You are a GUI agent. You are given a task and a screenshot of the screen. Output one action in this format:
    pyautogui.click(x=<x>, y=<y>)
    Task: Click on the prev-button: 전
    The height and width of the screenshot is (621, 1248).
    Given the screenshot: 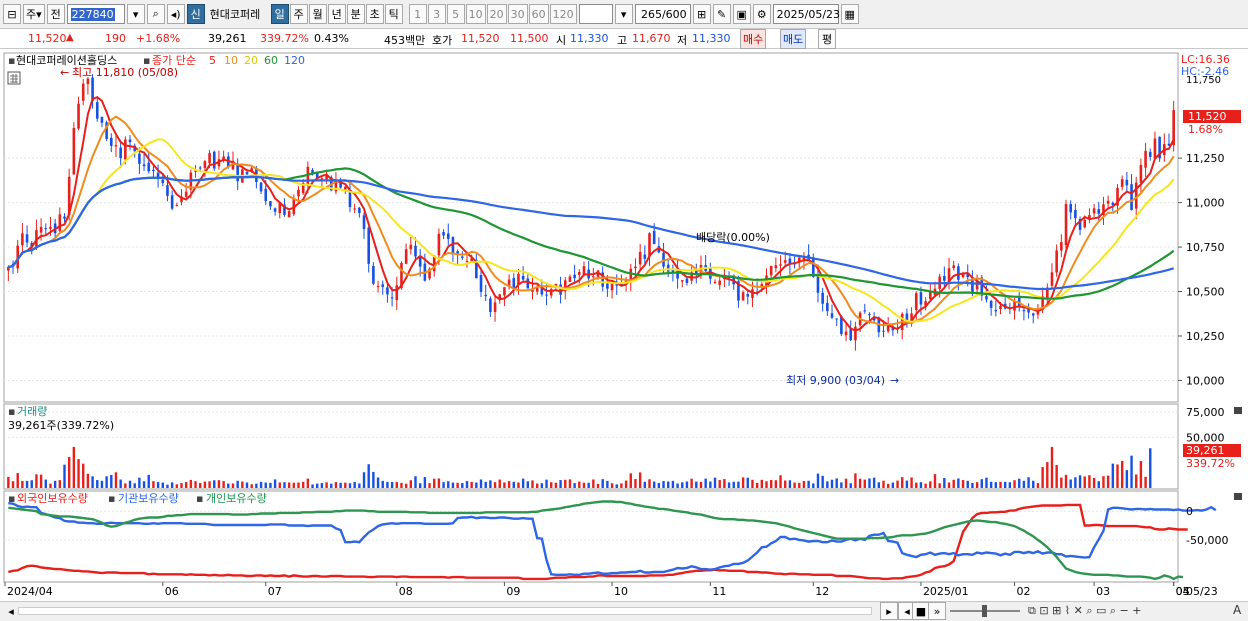 What is the action you would take?
    pyautogui.click(x=55, y=14)
    